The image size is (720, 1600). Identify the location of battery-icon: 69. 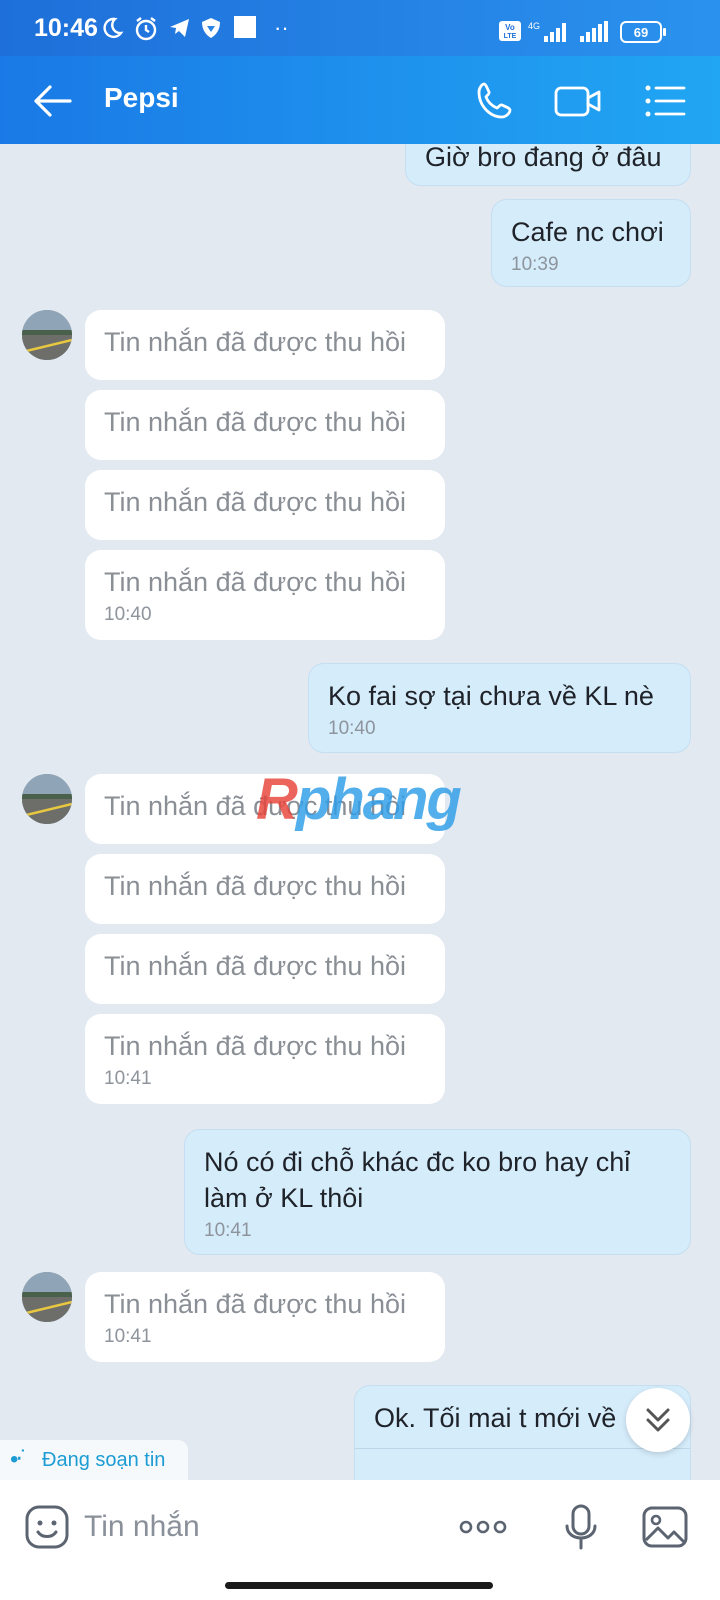
(644, 34).